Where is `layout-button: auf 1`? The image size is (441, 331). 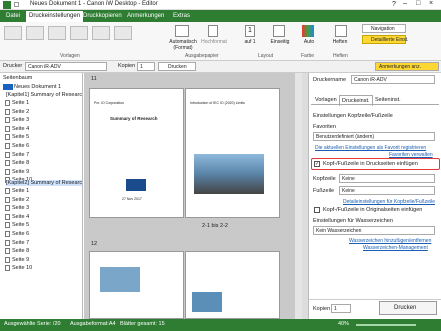
layout-button: auf 1 is located at coordinates (250, 42).